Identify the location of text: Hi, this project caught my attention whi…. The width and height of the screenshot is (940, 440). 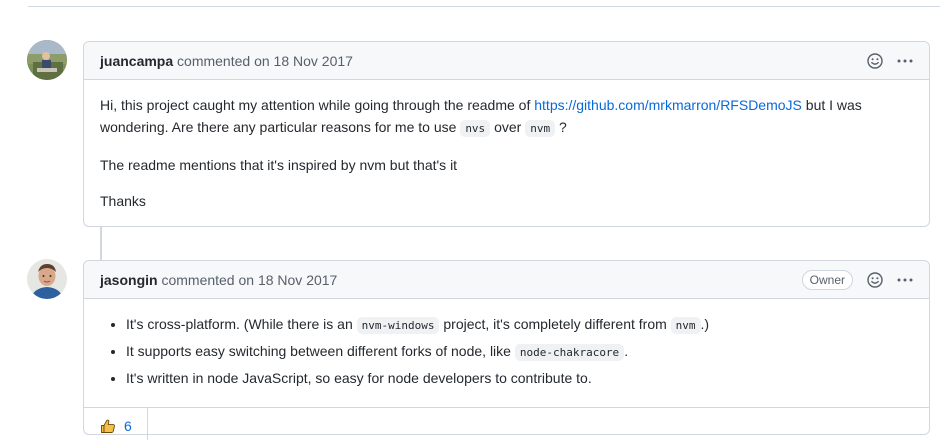
(317, 105).